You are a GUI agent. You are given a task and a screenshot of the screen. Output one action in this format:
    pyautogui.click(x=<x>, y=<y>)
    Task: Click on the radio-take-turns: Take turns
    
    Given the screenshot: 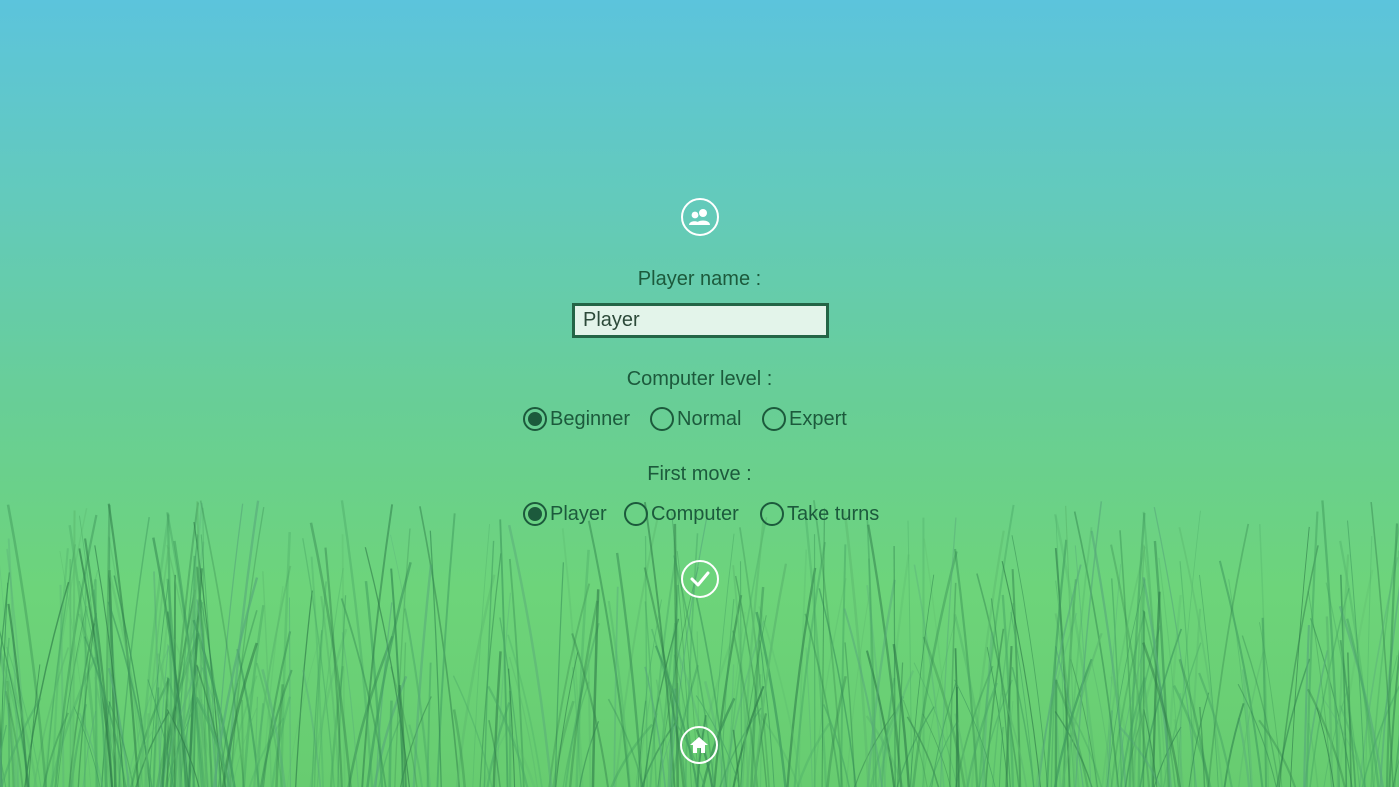 What is the action you would take?
    pyautogui.click(x=819, y=514)
    